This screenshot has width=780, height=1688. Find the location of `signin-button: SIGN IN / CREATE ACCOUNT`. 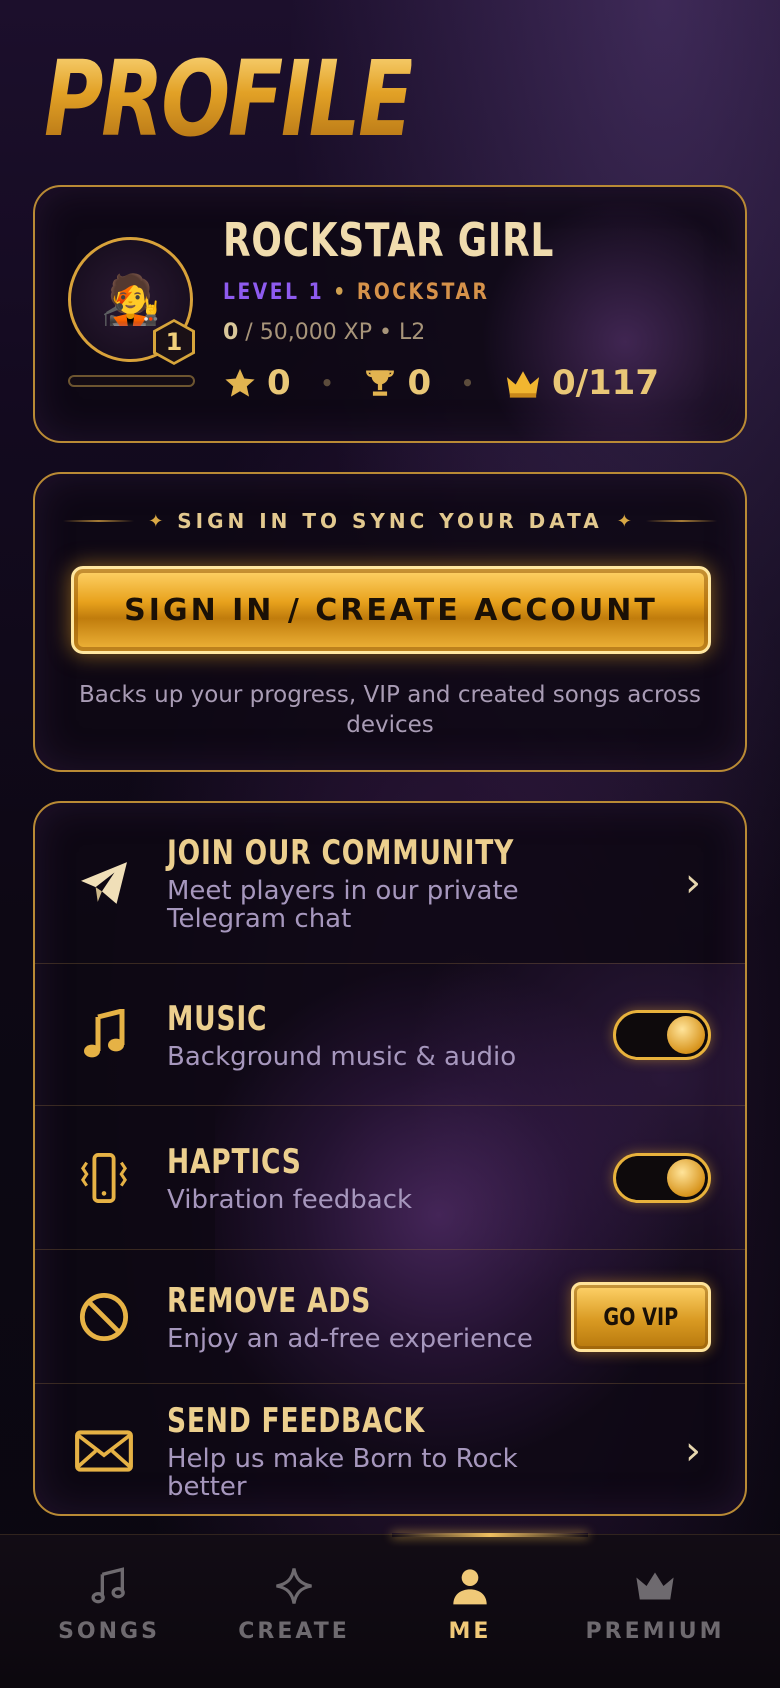

signin-button: SIGN IN / CREATE ACCOUNT is located at coordinates (391, 610).